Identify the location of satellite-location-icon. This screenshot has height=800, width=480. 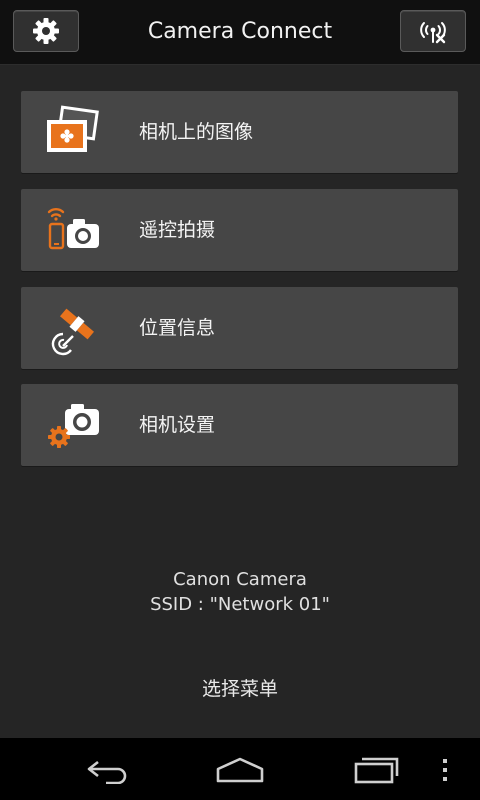
(73, 332).